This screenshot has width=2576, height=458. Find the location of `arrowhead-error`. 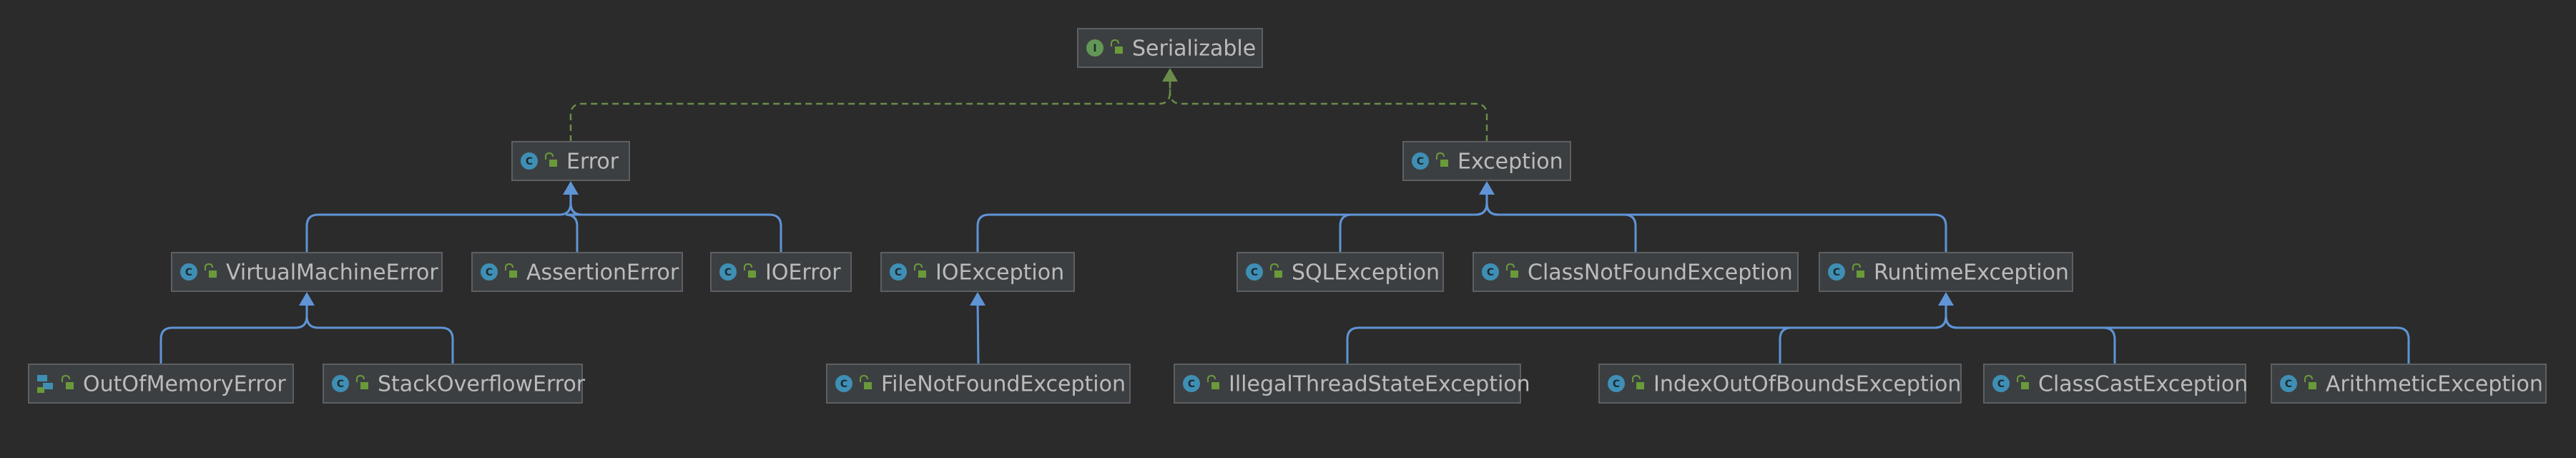

arrowhead-error is located at coordinates (571, 188).